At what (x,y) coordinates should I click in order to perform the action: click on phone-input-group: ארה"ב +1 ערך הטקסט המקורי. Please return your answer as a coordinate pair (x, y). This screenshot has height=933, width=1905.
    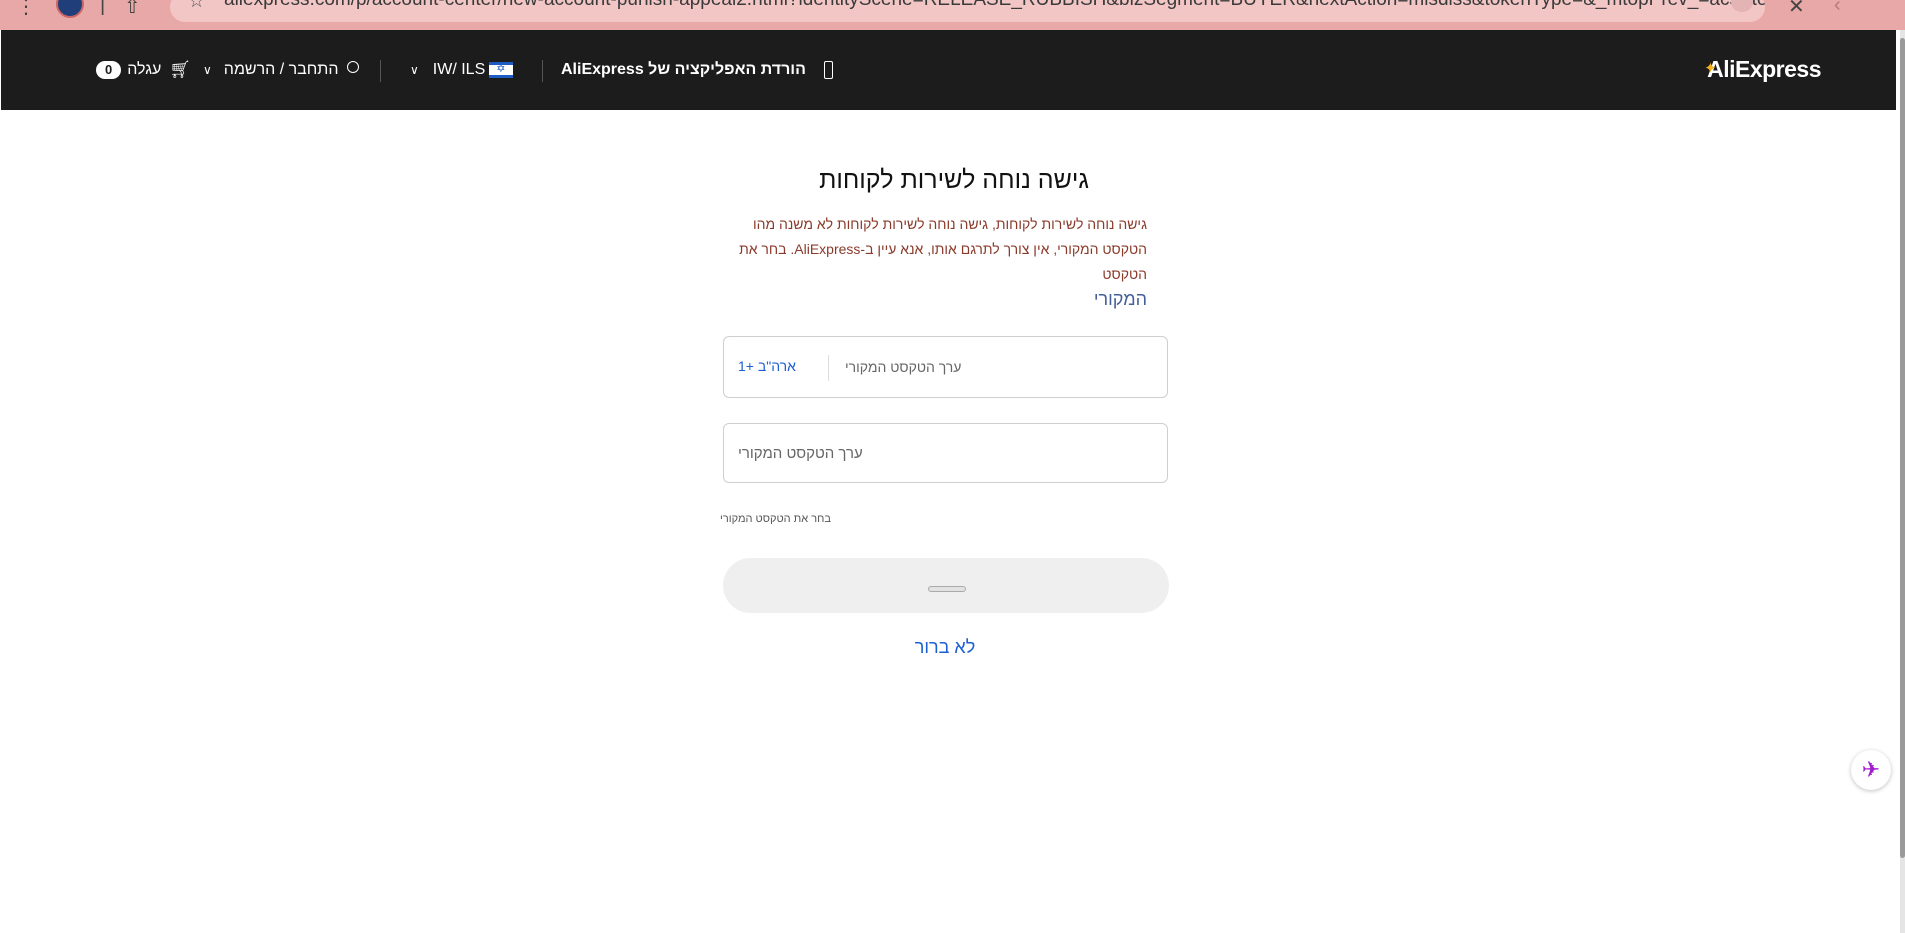
    Looking at the image, I should click on (945, 367).